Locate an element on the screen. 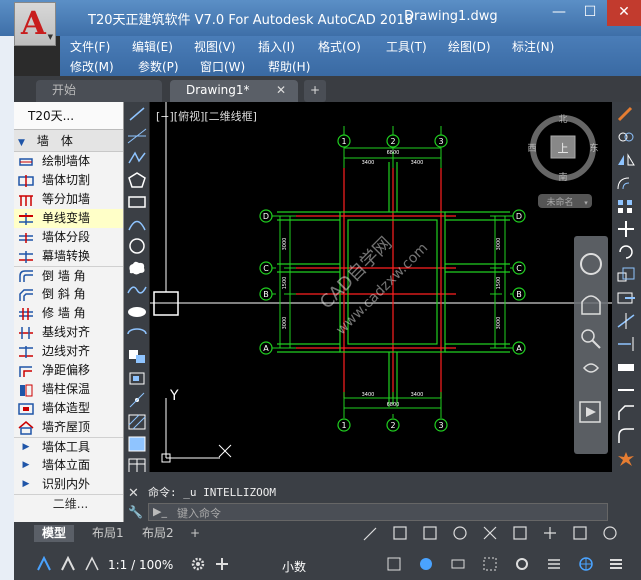 This screenshot has height=580, width=641. new-layout-button: + is located at coordinates (195, 533).